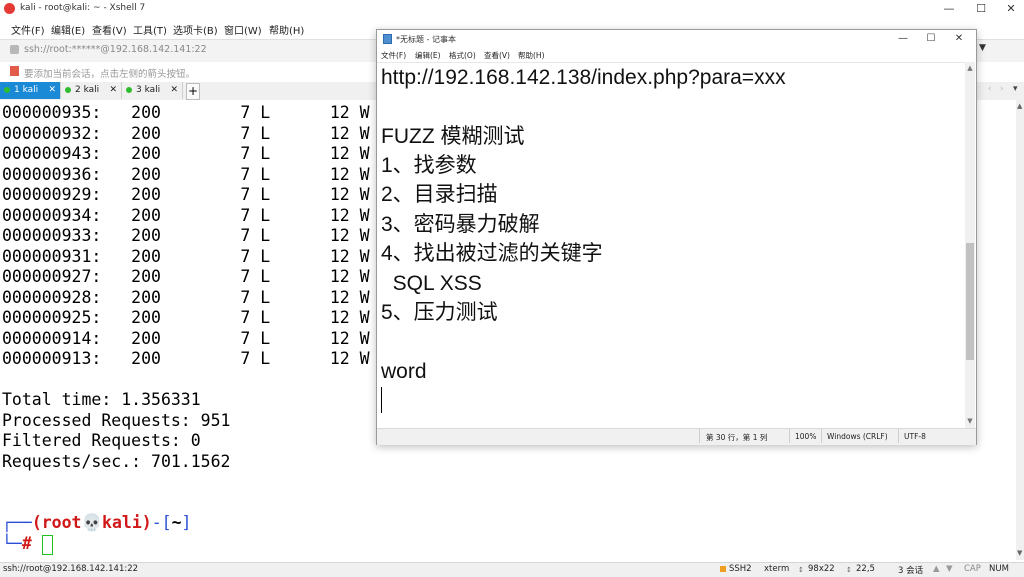  What do you see at coordinates (970, 301) in the screenshot?
I see `notepad-scroll-thumb` at bounding box center [970, 301].